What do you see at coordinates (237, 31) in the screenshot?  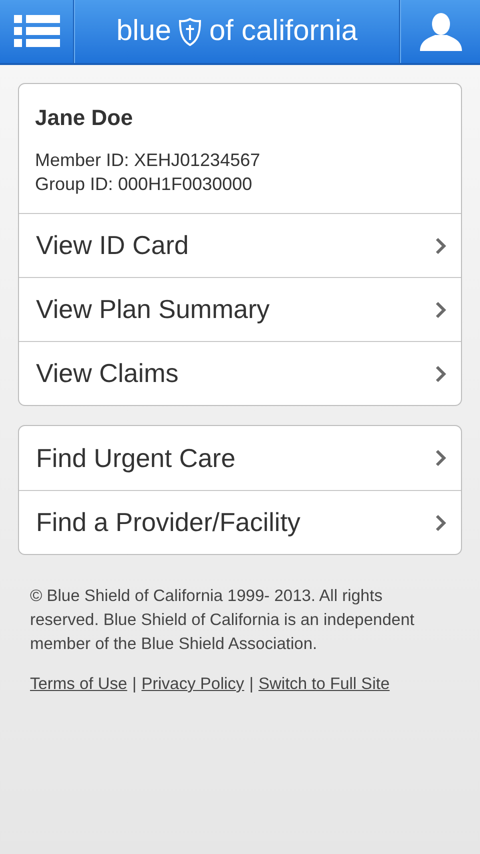 I see `logo: blue of california` at bounding box center [237, 31].